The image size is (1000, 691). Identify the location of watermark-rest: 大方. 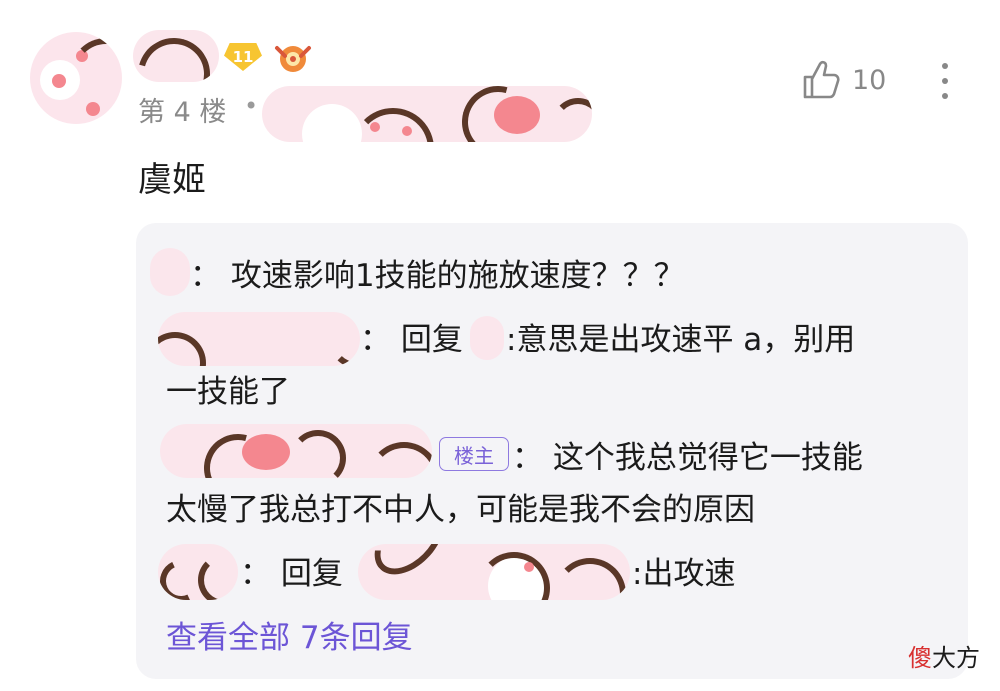
(956, 658).